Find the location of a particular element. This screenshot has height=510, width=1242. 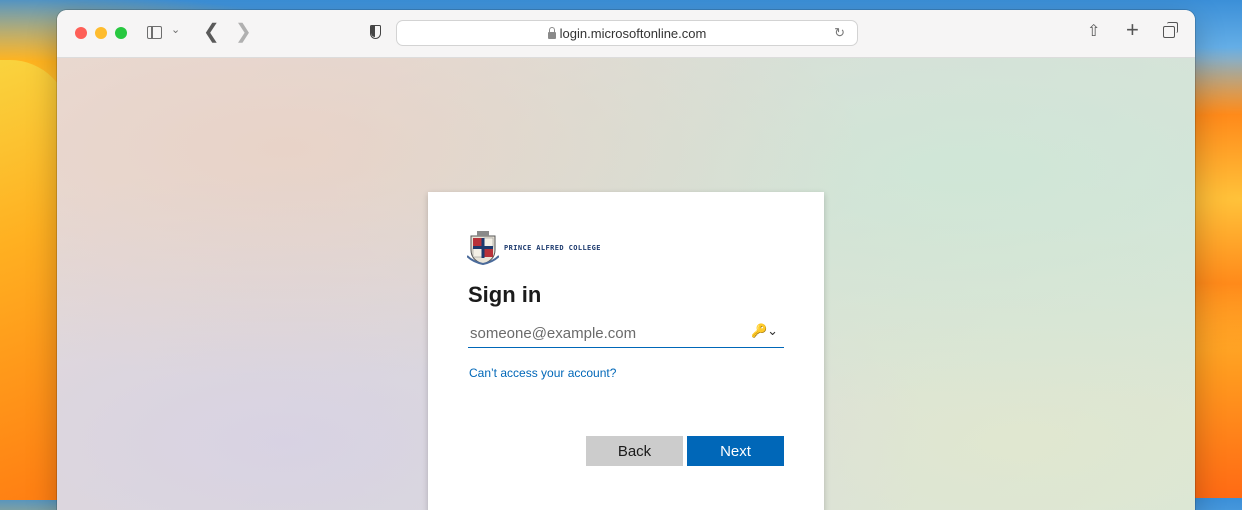

lock-icon is located at coordinates (551, 33).